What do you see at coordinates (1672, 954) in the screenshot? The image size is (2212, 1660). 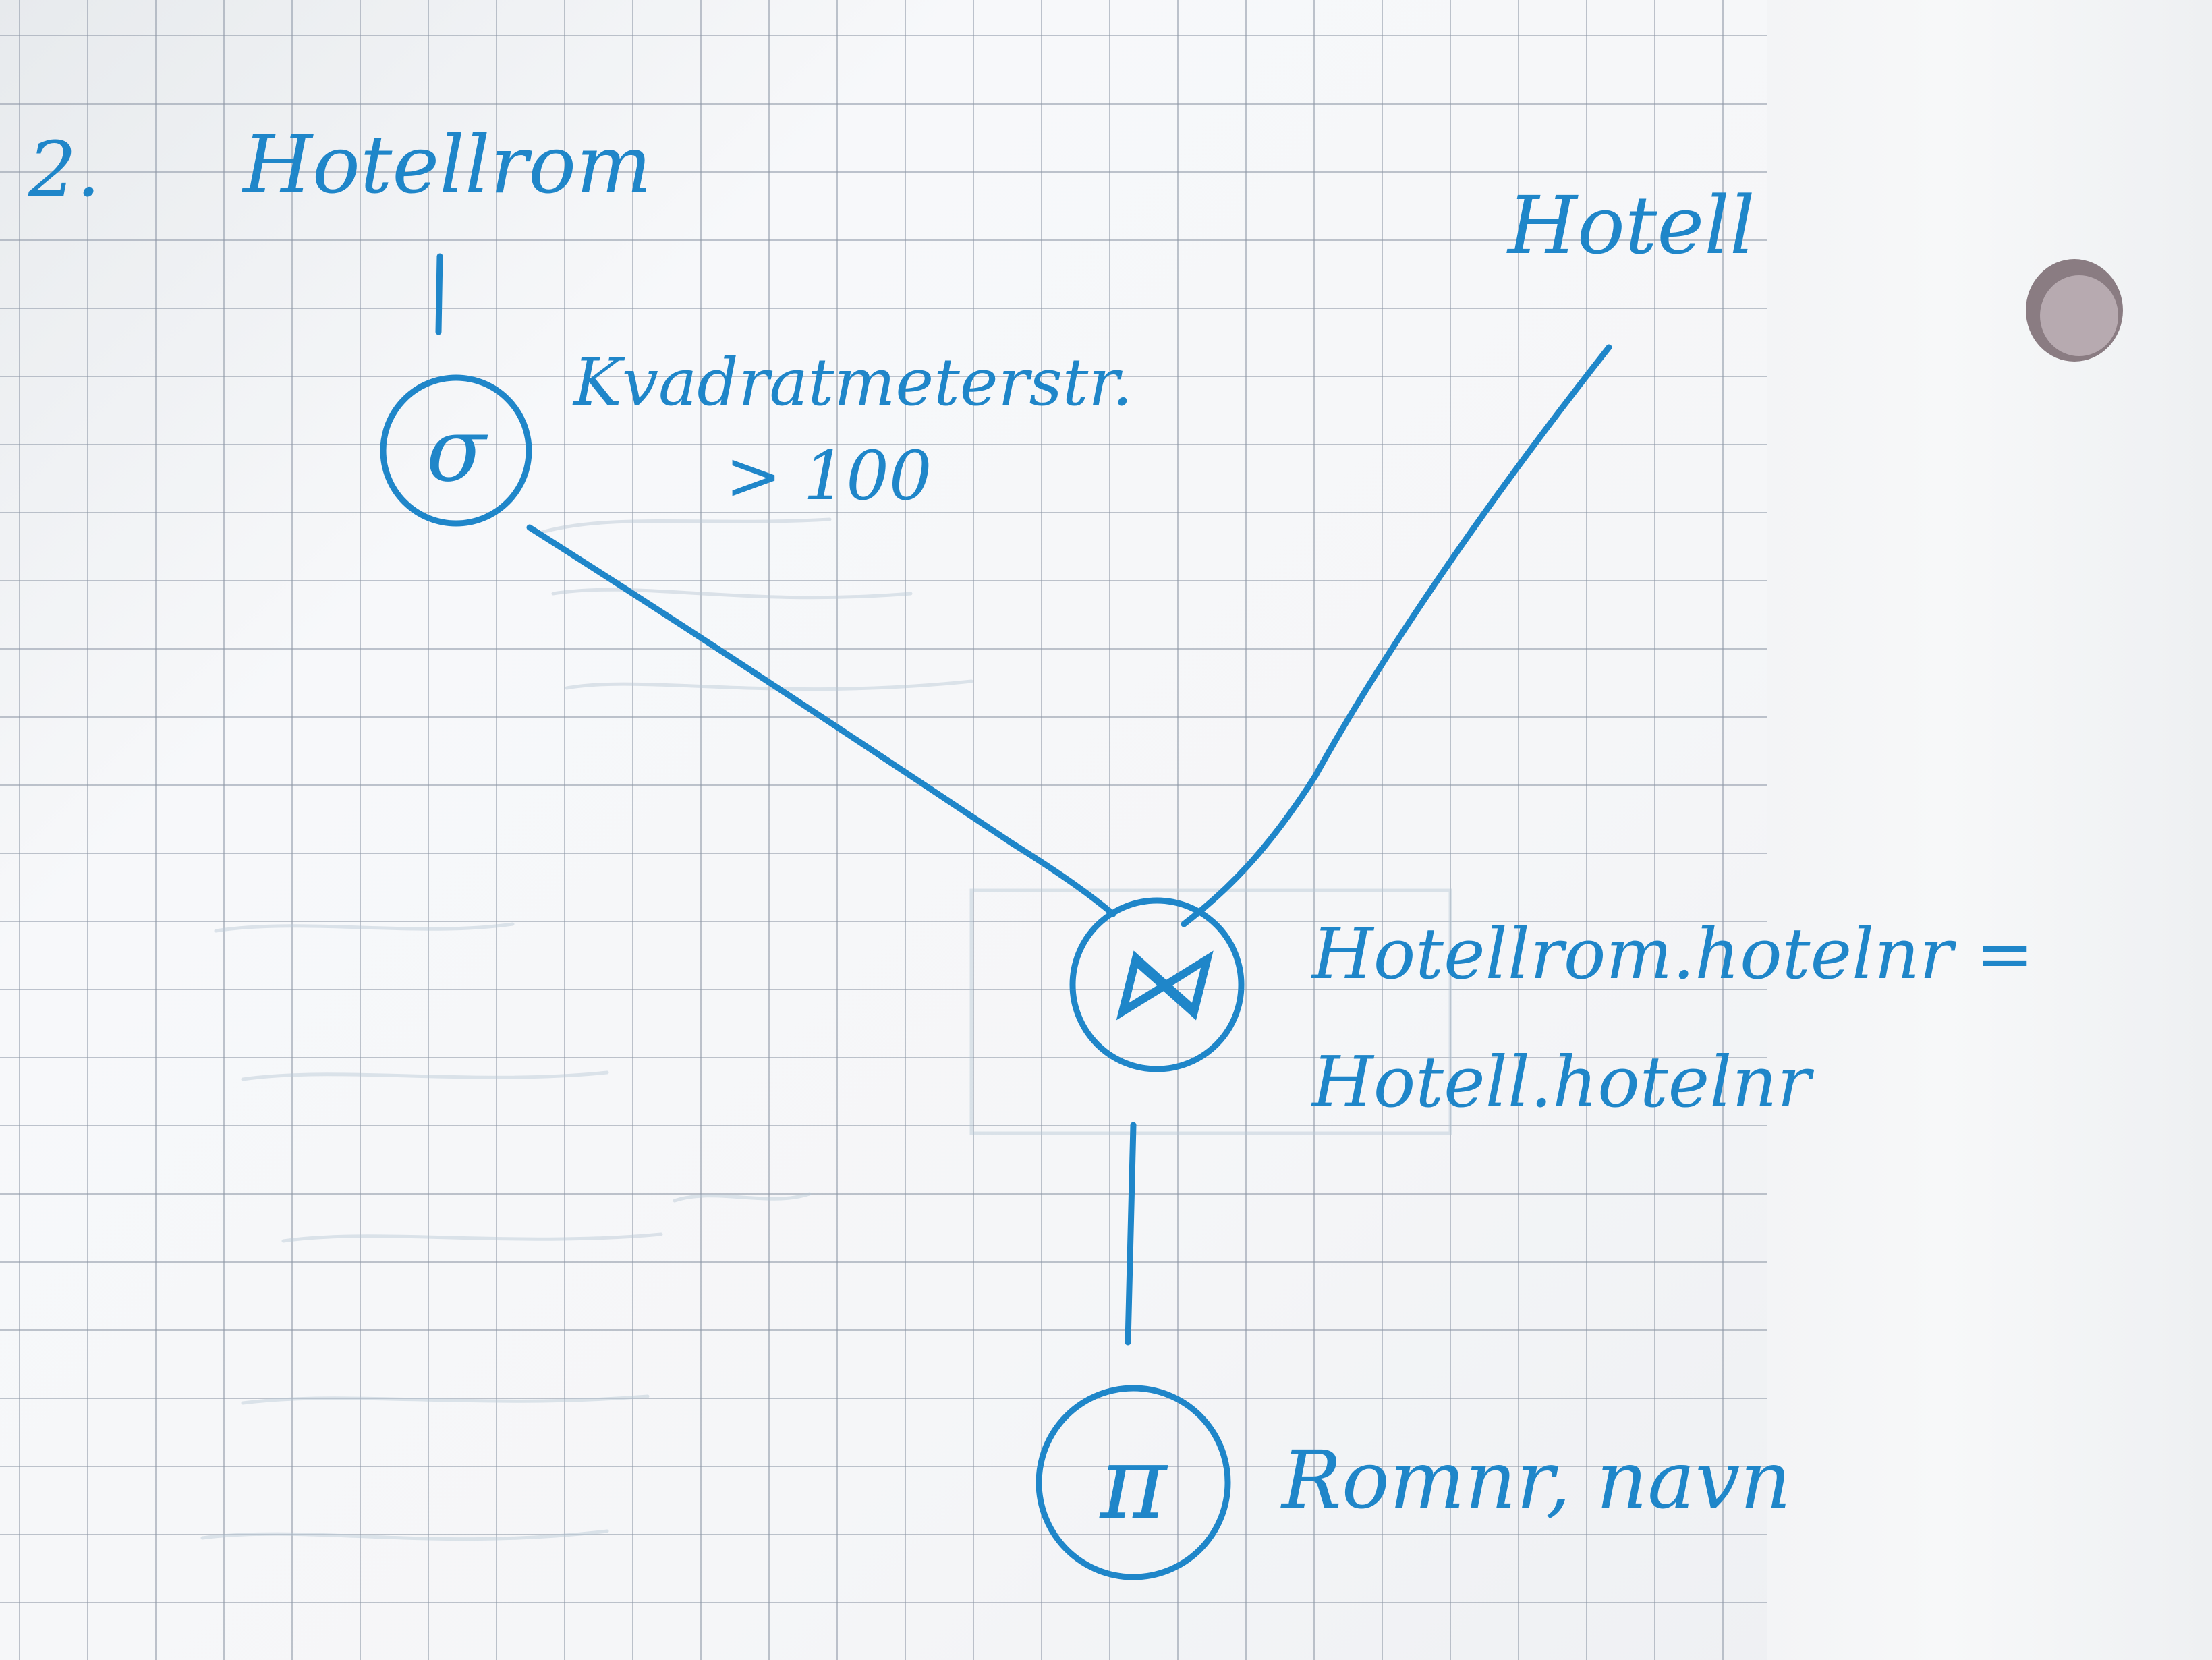 I see `join-condition-left: Hotellrom.hotelnr =` at bounding box center [1672, 954].